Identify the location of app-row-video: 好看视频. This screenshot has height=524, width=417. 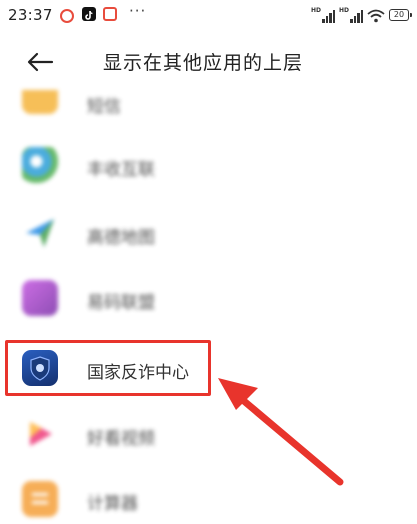
(208, 434).